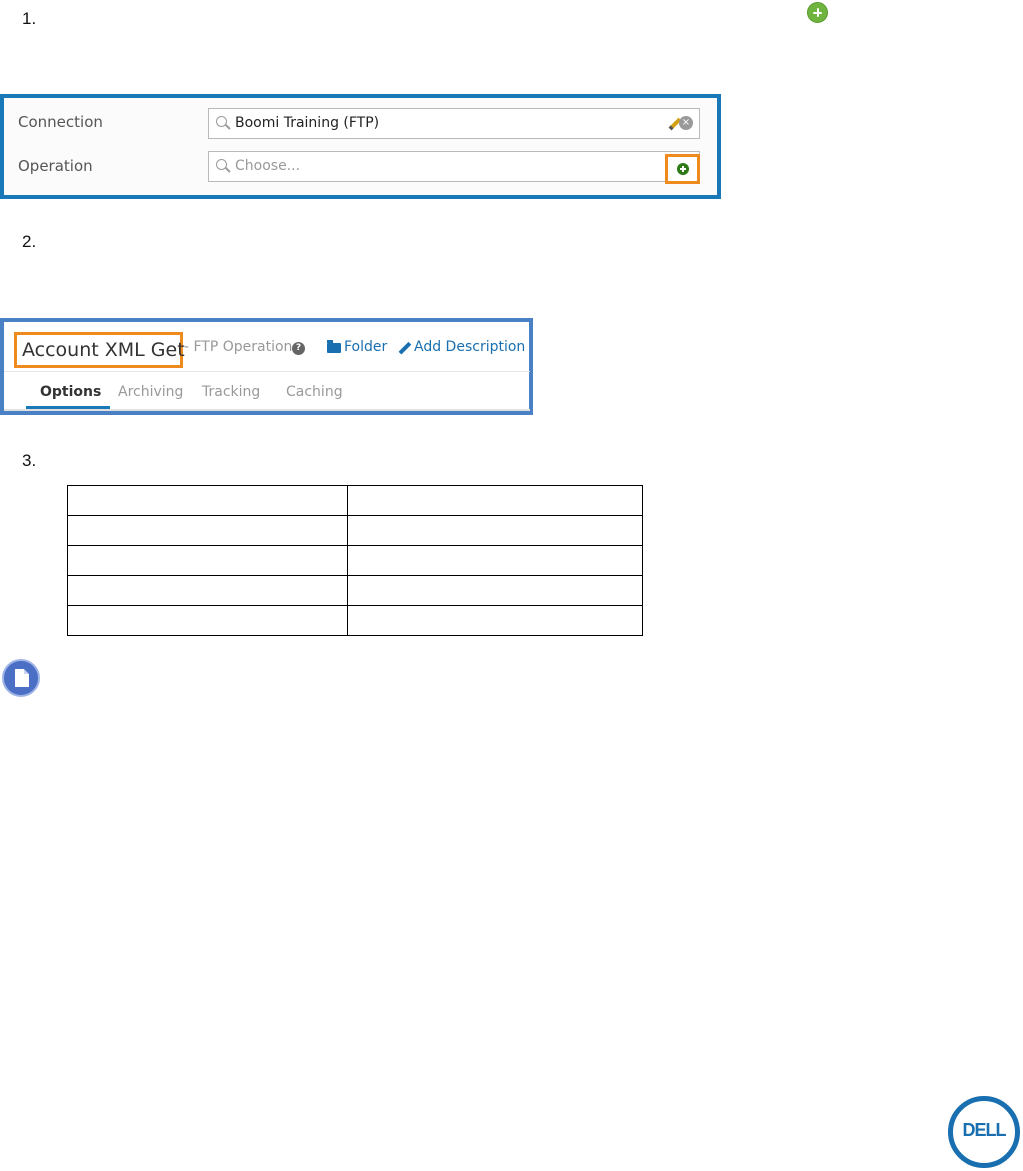 This screenshot has height=1171, width=1023. Describe the element at coordinates (334, 346) in the screenshot. I see `folder-icon` at that location.